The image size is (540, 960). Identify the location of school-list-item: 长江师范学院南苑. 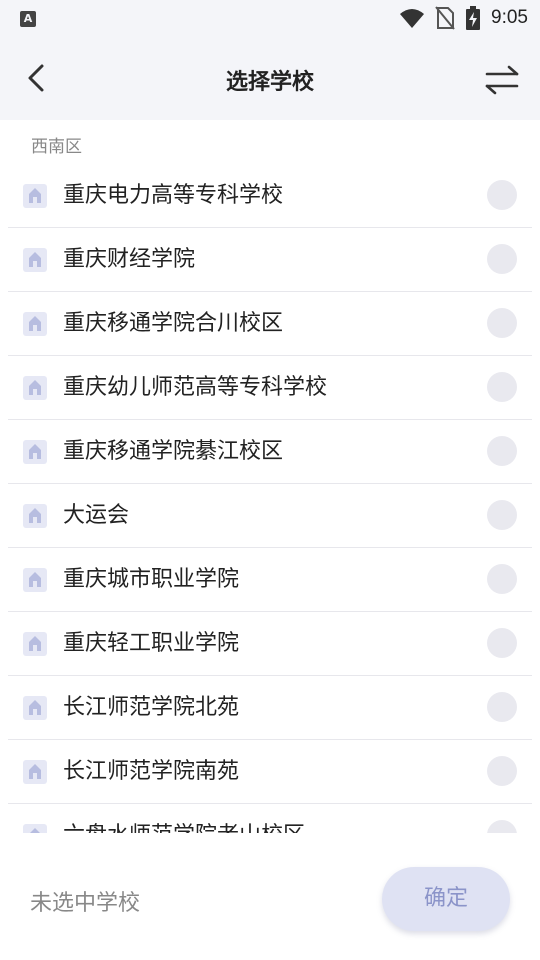
(270, 772).